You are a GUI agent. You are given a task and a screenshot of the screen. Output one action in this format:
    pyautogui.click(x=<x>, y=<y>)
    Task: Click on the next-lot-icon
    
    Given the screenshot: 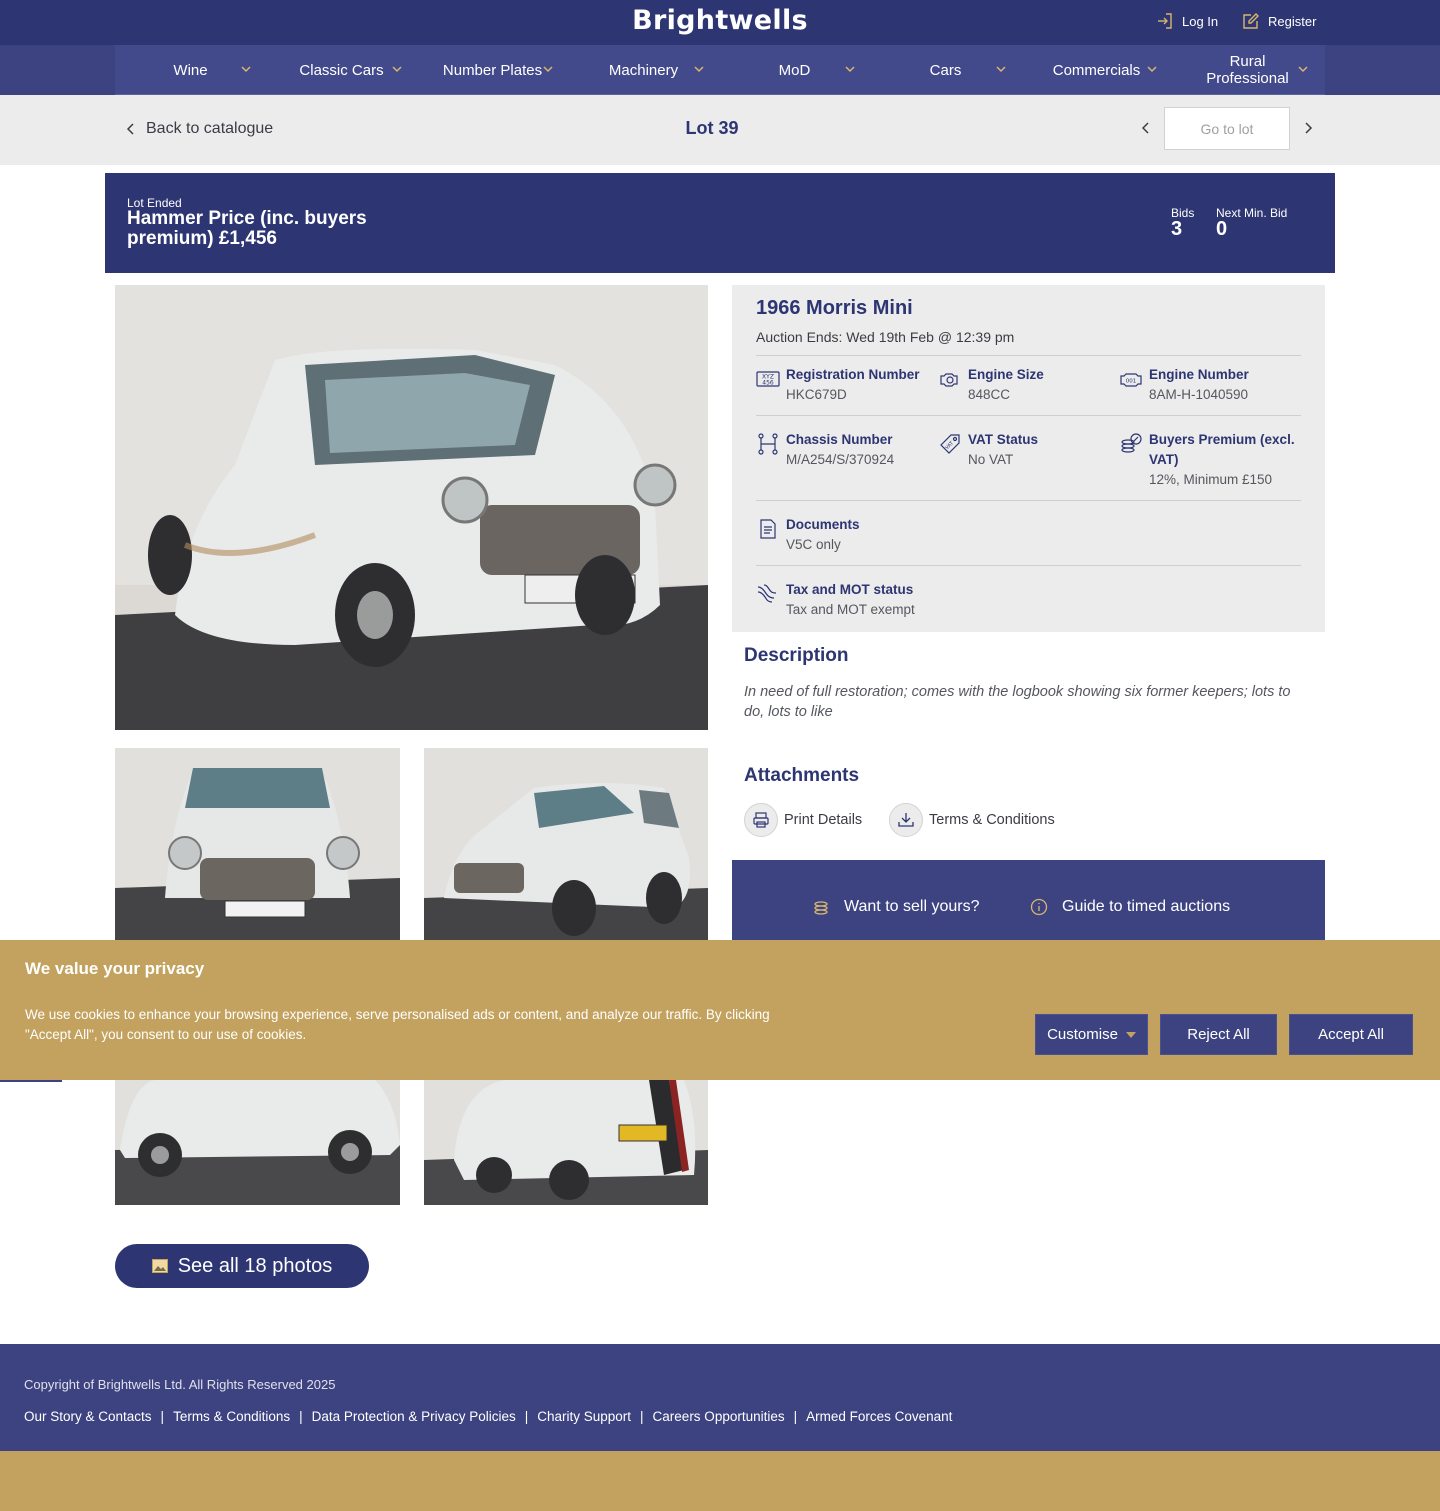 What is the action you would take?
    pyautogui.click(x=1308, y=128)
    